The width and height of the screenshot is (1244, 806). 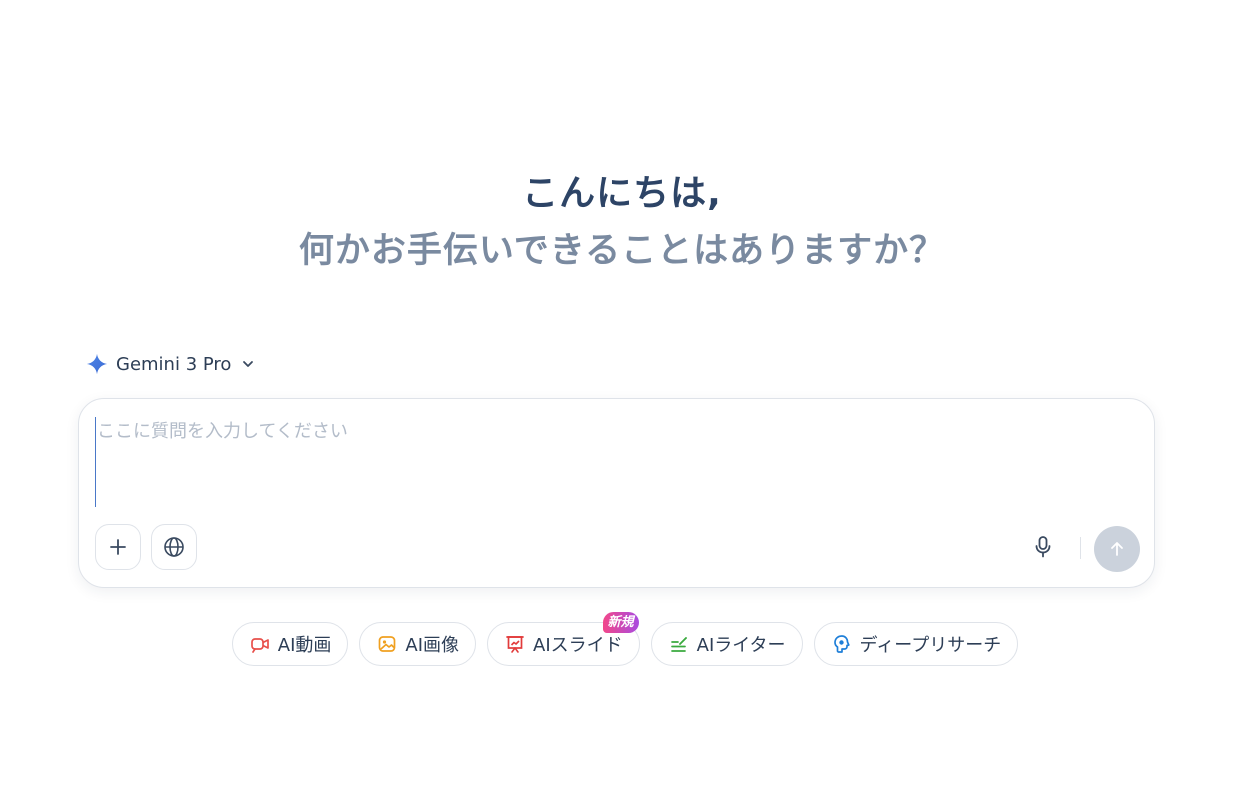 I want to click on microphone-icon, so click(x=1043, y=547).